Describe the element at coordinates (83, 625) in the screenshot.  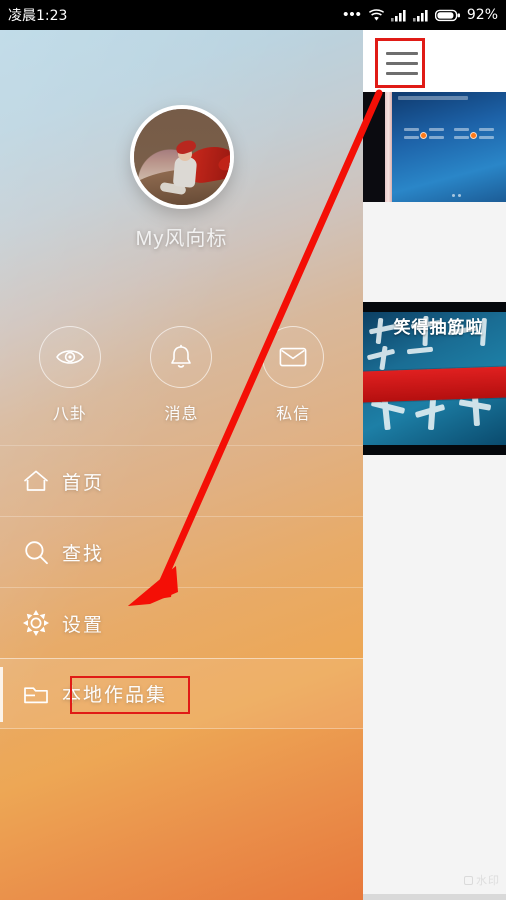
I see `sidebar-item-label: 设置` at that location.